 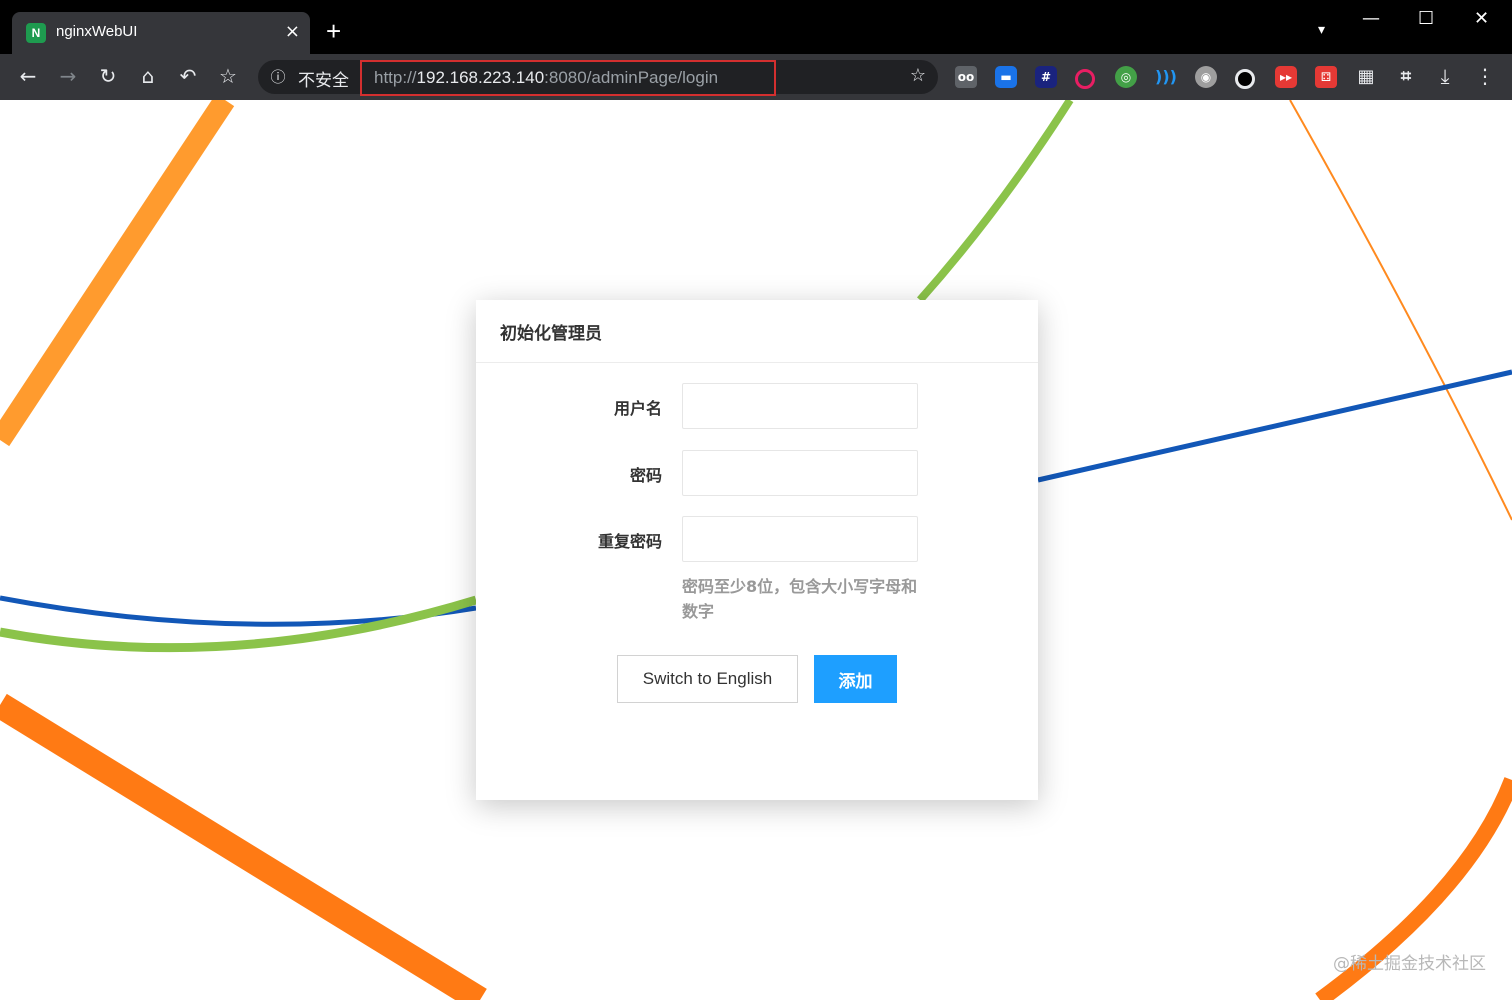 I want to click on url-host: 192.168.223.140, so click(x=480, y=77).